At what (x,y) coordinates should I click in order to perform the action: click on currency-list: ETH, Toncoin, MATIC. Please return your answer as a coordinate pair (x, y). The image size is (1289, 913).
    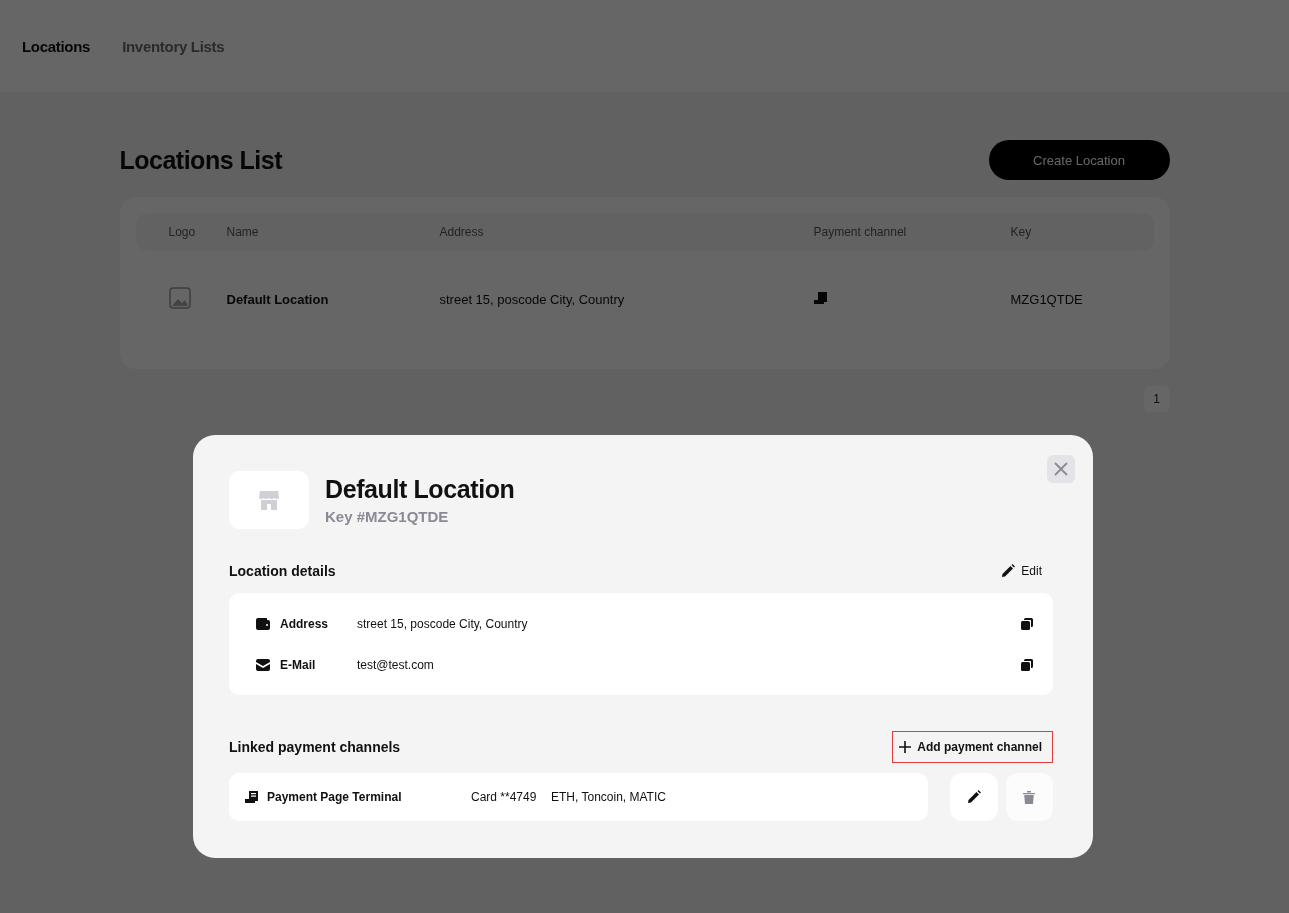
    Looking at the image, I should click on (608, 797).